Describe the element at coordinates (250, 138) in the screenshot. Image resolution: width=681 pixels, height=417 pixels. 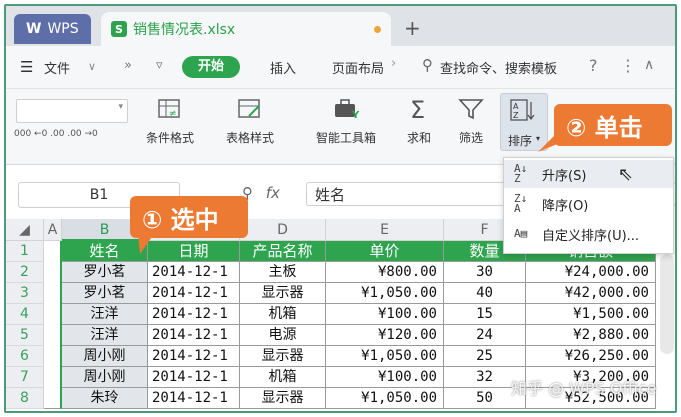
I see `table-style-label: 表格样式` at that location.